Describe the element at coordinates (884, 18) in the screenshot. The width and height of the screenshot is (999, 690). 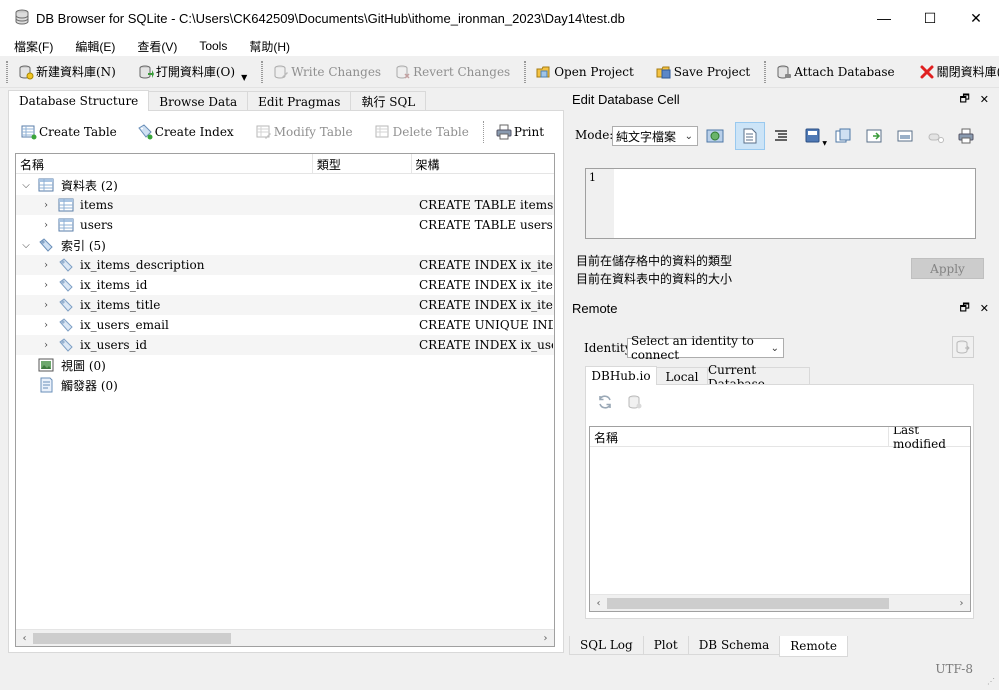
I see `minimize-button: —` at that location.